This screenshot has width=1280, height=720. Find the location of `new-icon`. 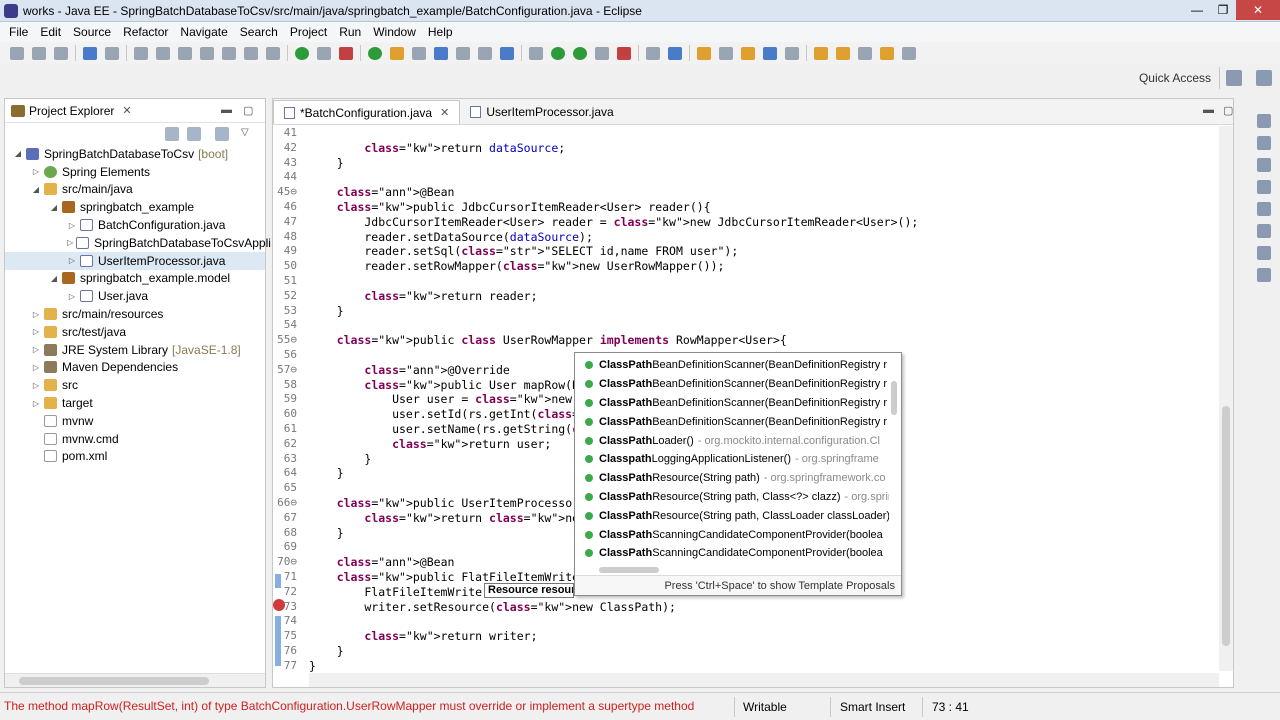

new-icon is located at coordinates (17, 53).